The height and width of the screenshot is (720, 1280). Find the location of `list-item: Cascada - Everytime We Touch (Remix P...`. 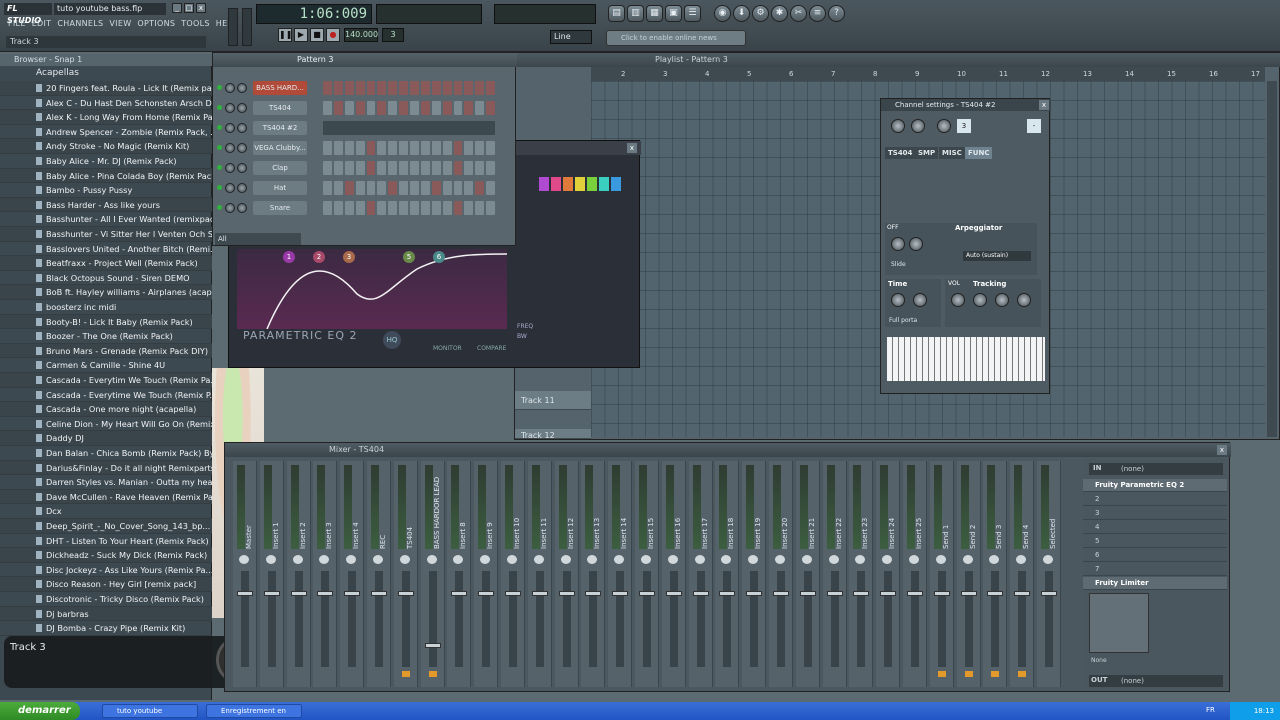

list-item: Cascada - Everytime We Touch (Remix P... is located at coordinates (106, 395).